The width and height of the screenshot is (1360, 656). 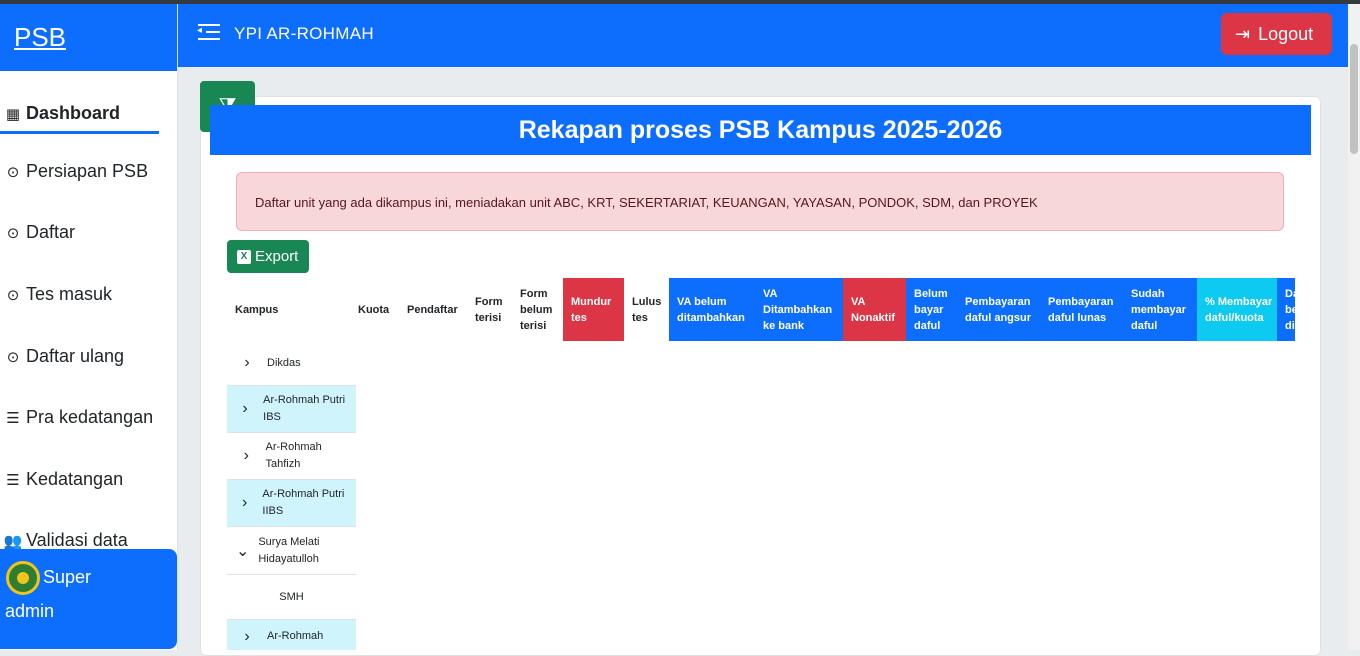 I want to click on row-label: SMH, so click(x=291, y=596).